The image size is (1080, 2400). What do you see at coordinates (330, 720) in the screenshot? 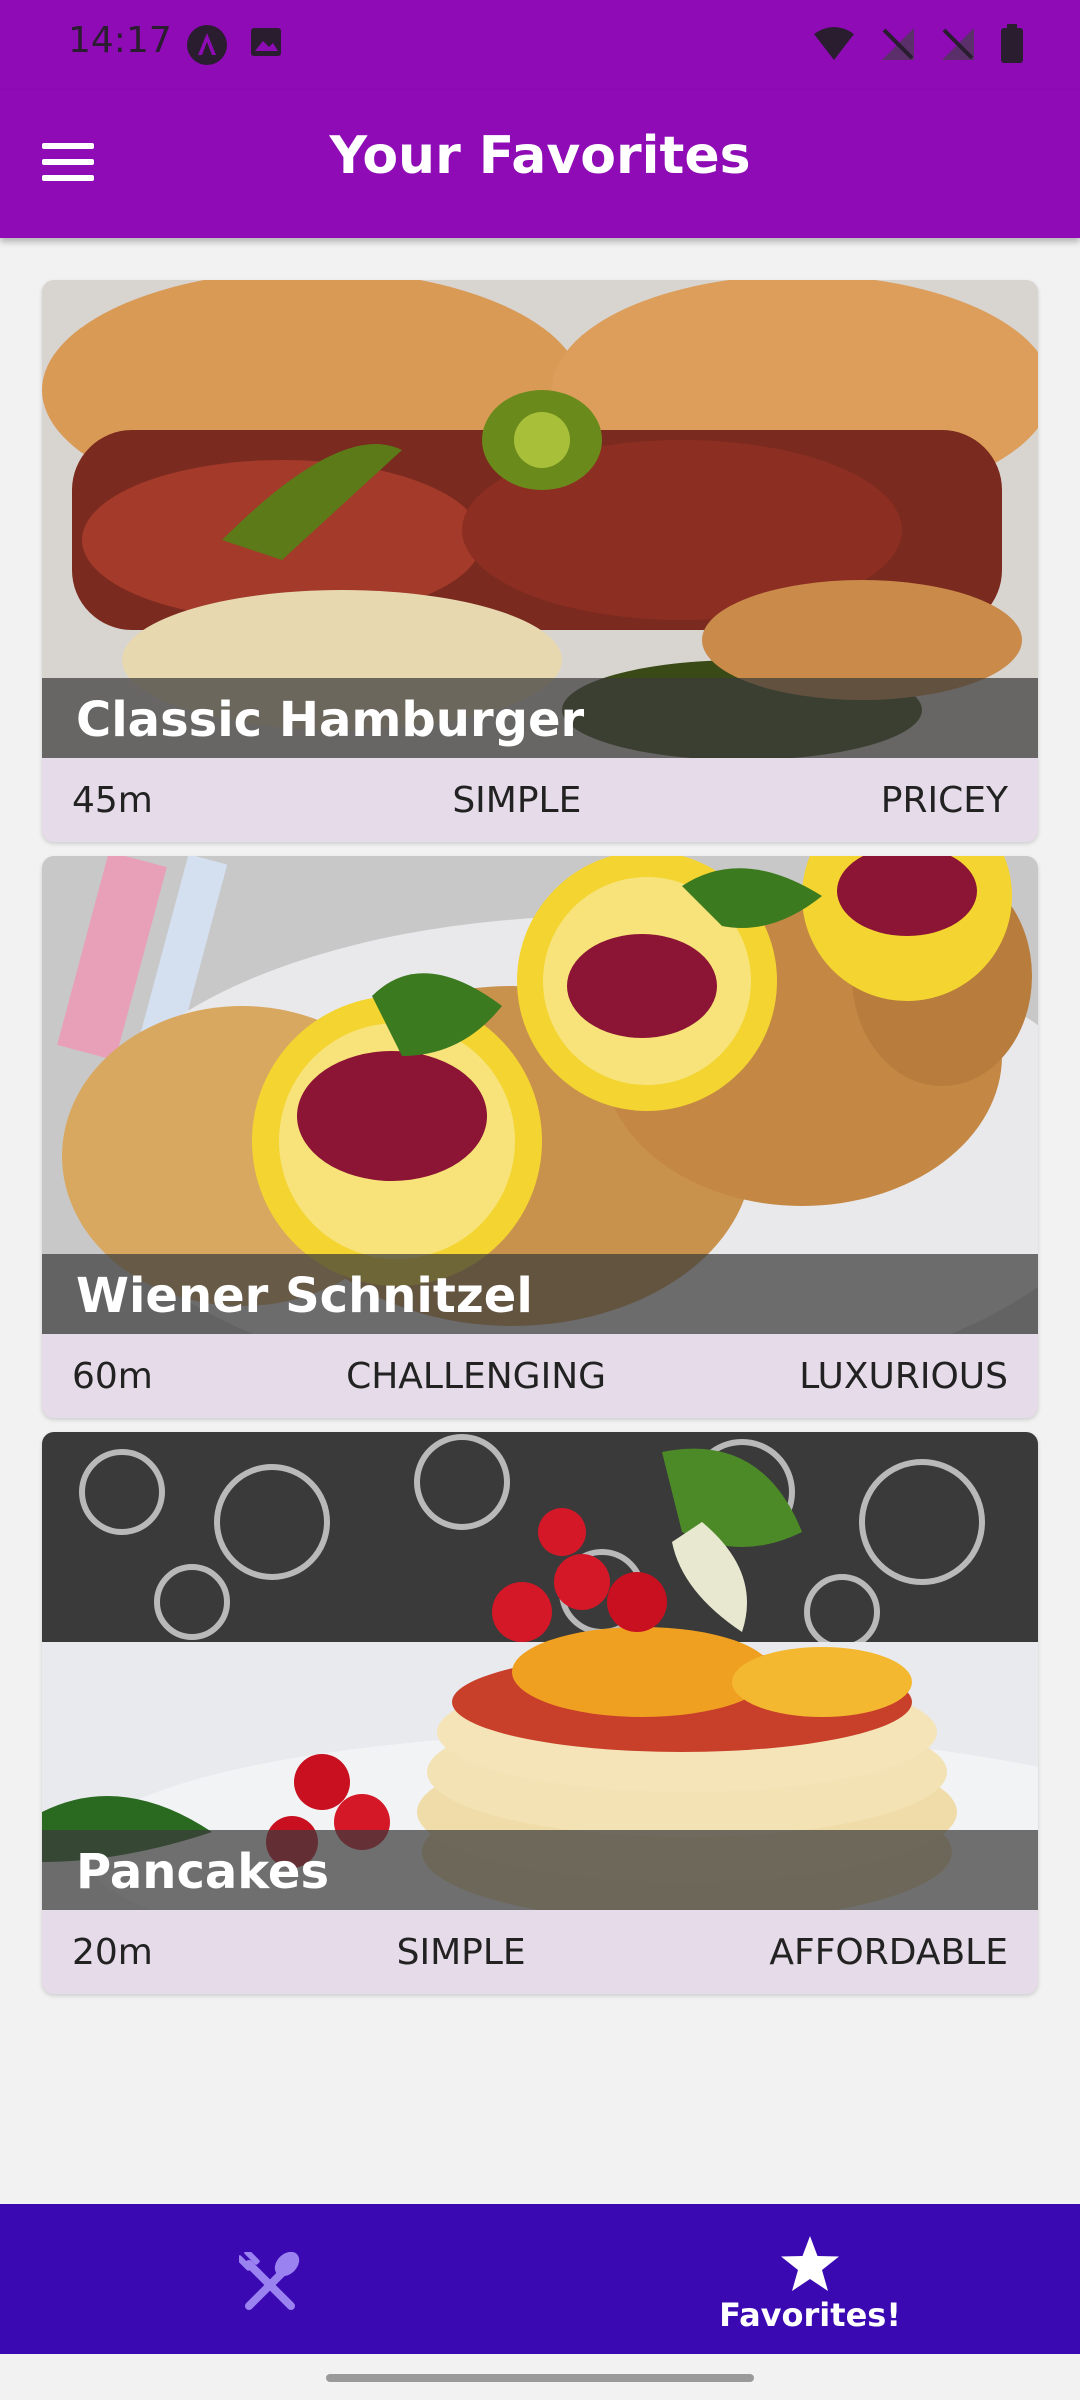
I see `meal-title: Classic Hamburger` at bounding box center [330, 720].